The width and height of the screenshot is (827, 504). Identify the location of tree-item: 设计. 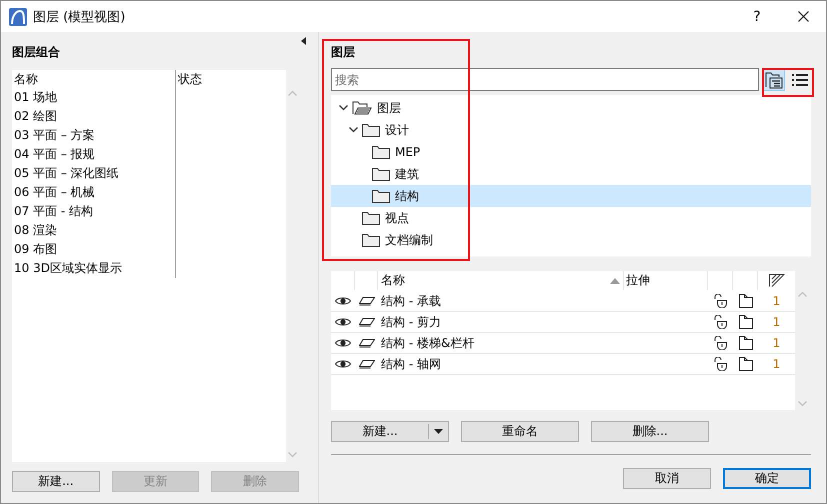
(571, 130).